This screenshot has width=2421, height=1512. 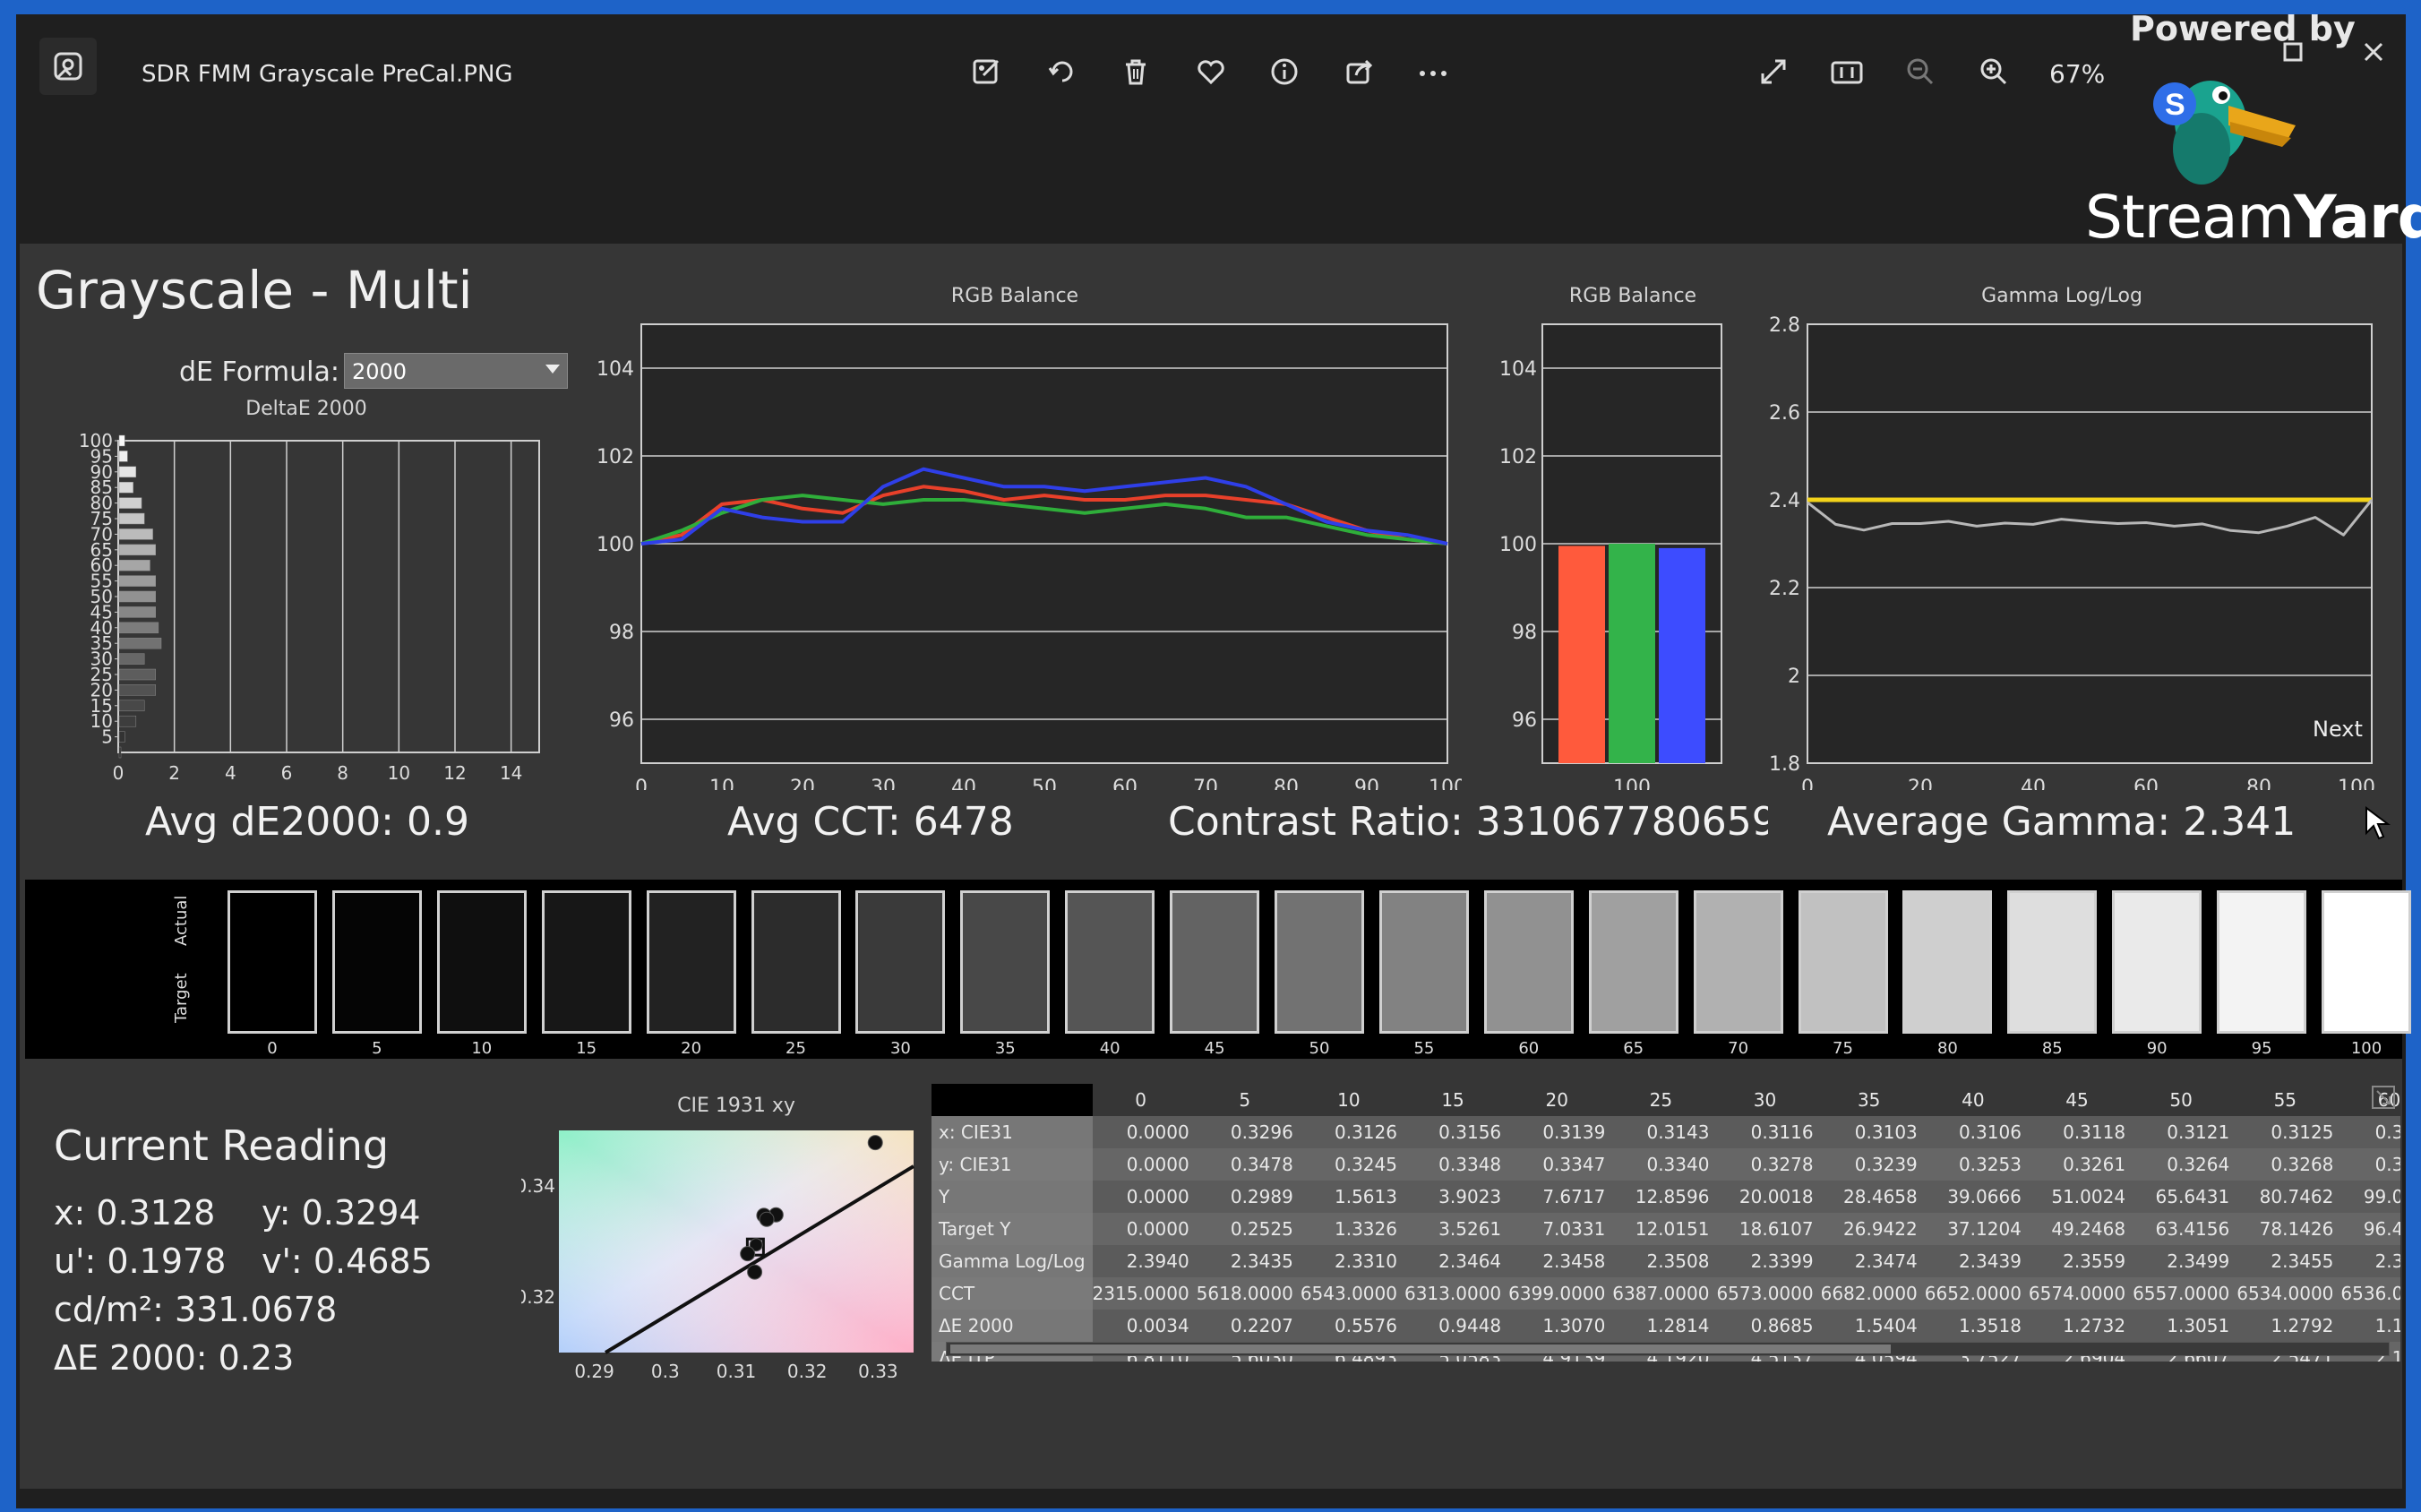 I want to click on share-icon, so click(x=1359, y=72).